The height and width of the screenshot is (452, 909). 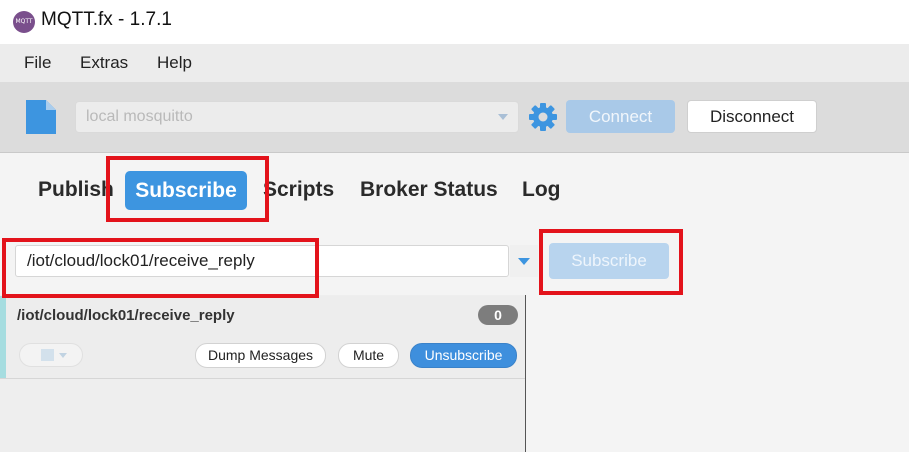 I want to click on subscription-topic: /iot/cloud/lock01/receive_reply, so click(x=126, y=315).